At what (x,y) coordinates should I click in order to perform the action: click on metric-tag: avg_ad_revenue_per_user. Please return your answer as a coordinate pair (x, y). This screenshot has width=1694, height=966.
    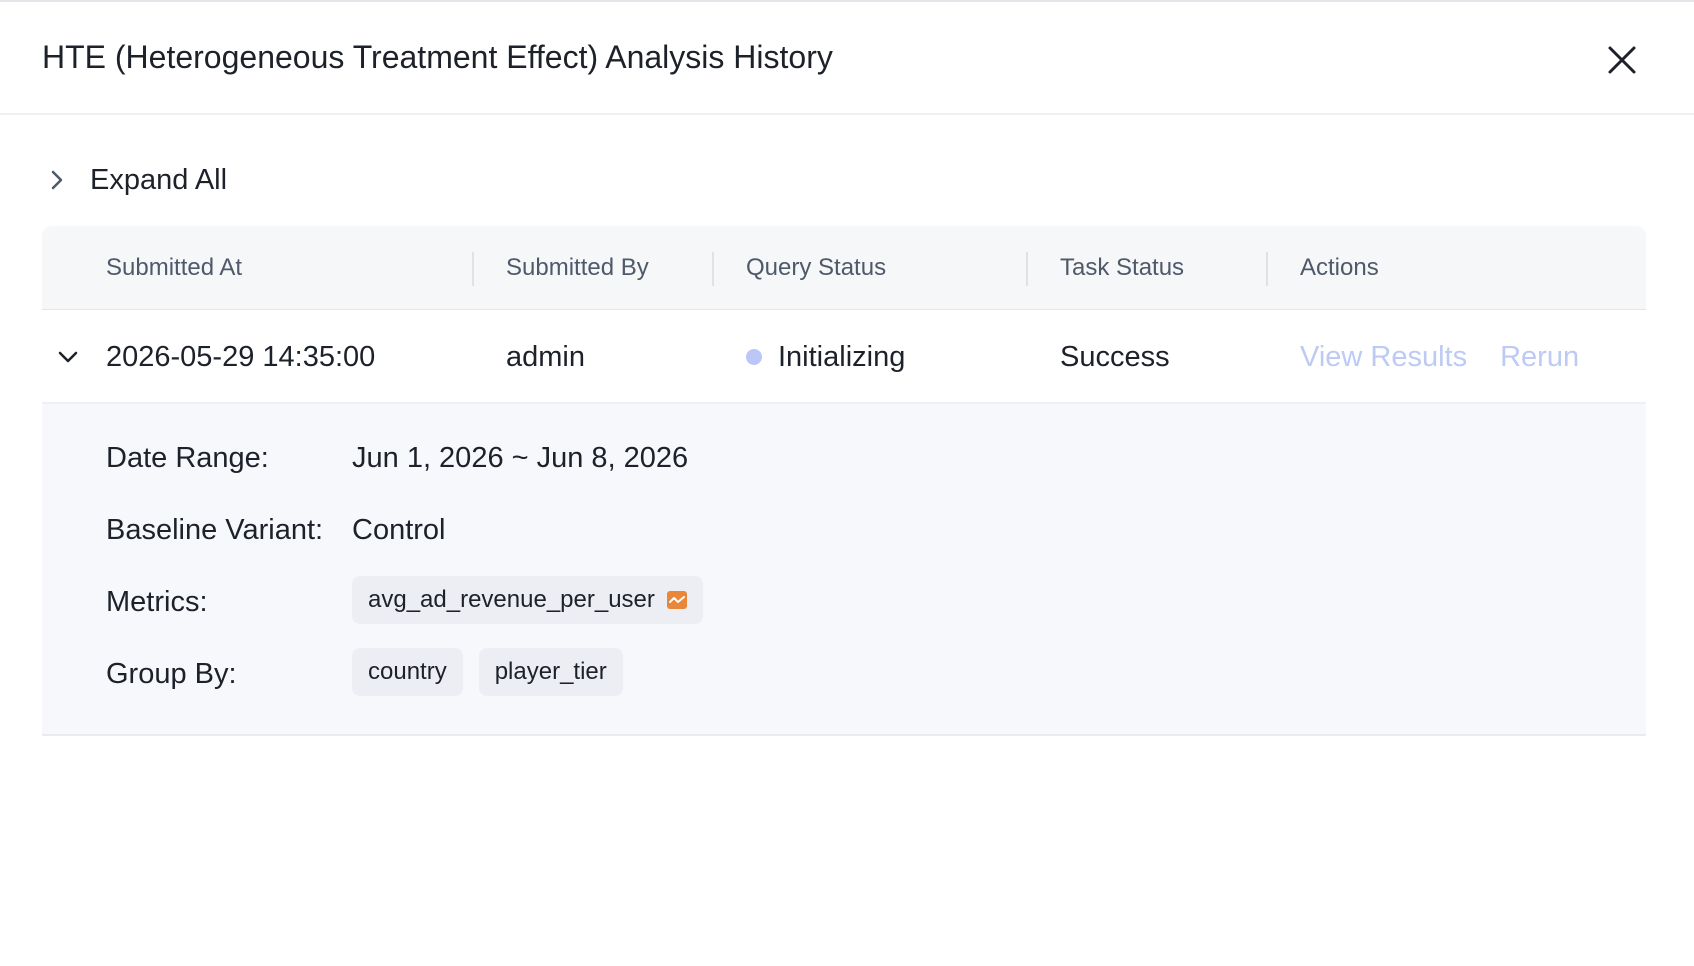
    Looking at the image, I should click on (527, 600).